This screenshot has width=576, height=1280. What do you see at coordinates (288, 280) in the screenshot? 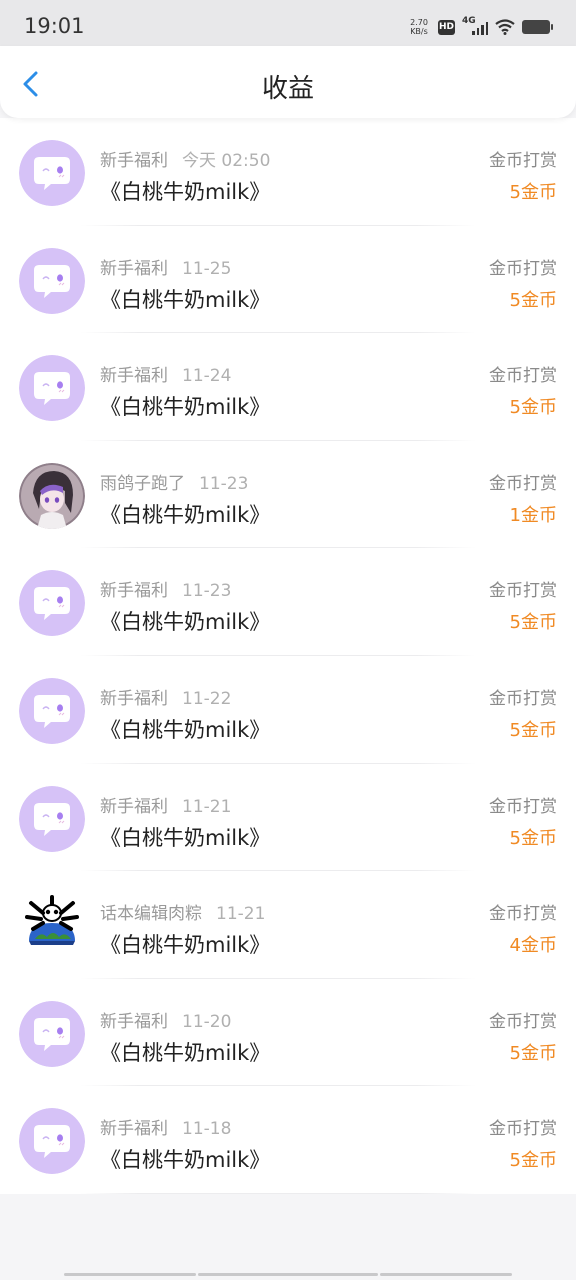
I see `list-item: 新手福利 11-25 《白桃牛奶milk》 金币打赏 5金币` at bounding box center [288, 280].